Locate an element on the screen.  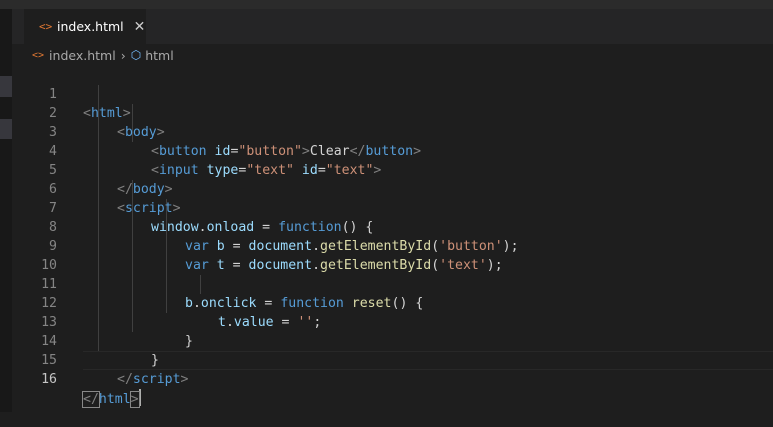
token: script is located at coordinates (156, 379).